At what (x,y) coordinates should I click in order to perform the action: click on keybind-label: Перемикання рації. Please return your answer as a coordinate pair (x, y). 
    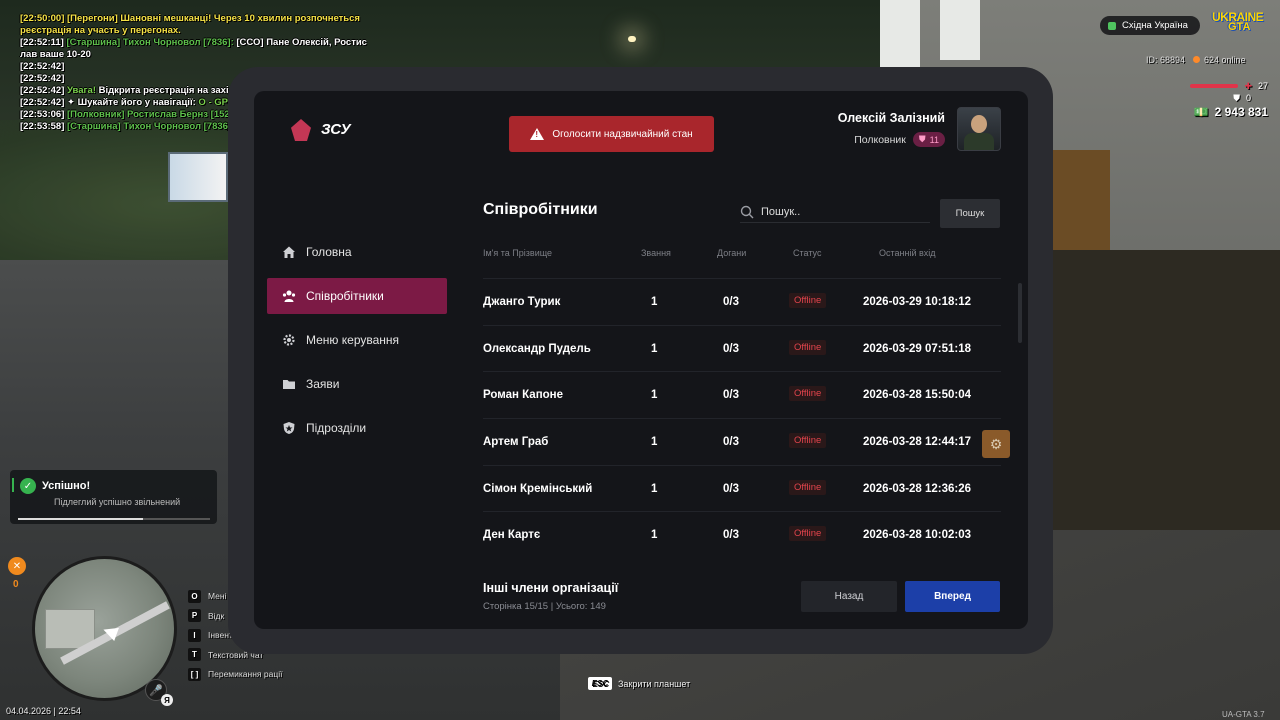
    Looking at the image, I should click on (245, 674).